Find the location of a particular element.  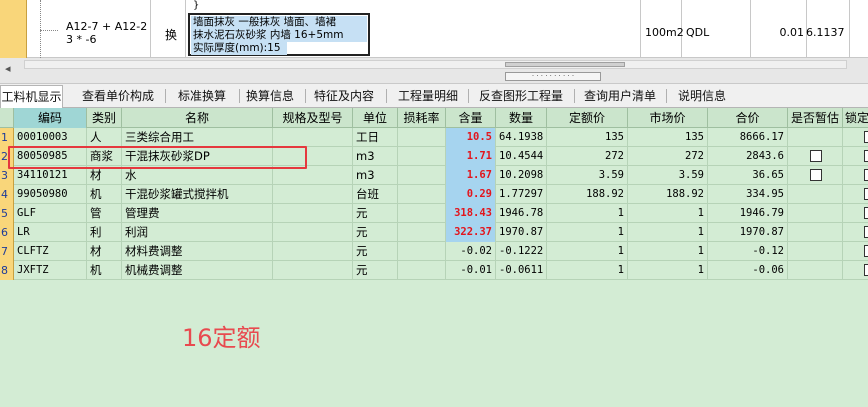

header-unit: 单位 is located at coordinates (375, 118).